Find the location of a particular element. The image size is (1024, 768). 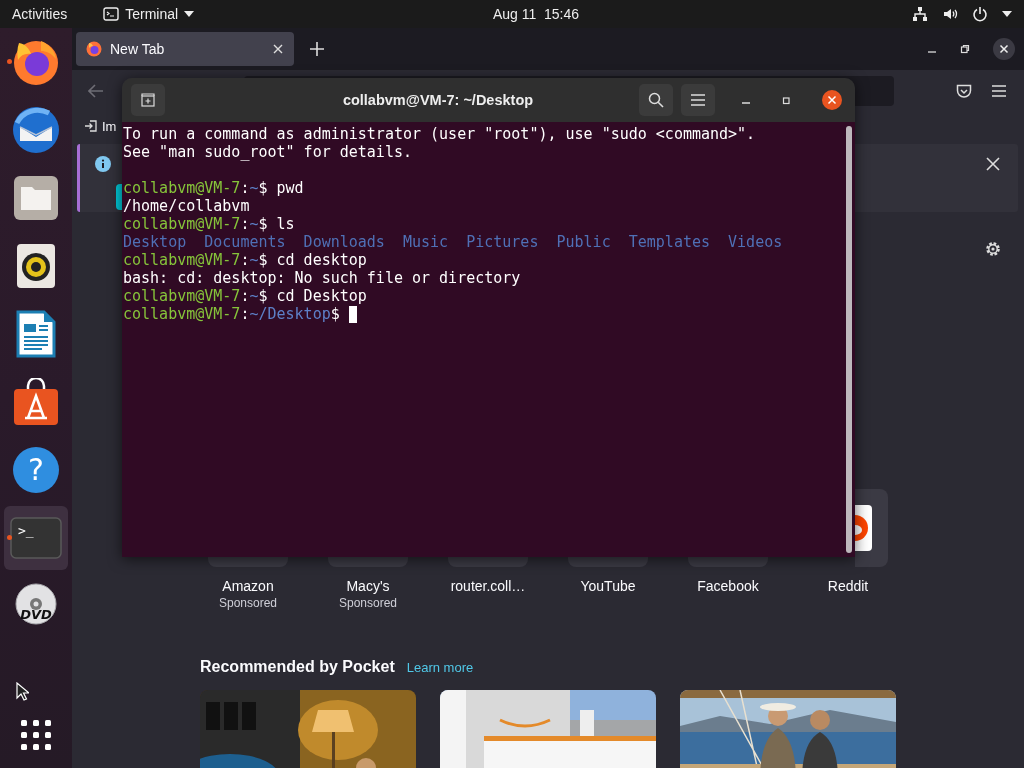

search-icon is located at coordinates (656, 100).